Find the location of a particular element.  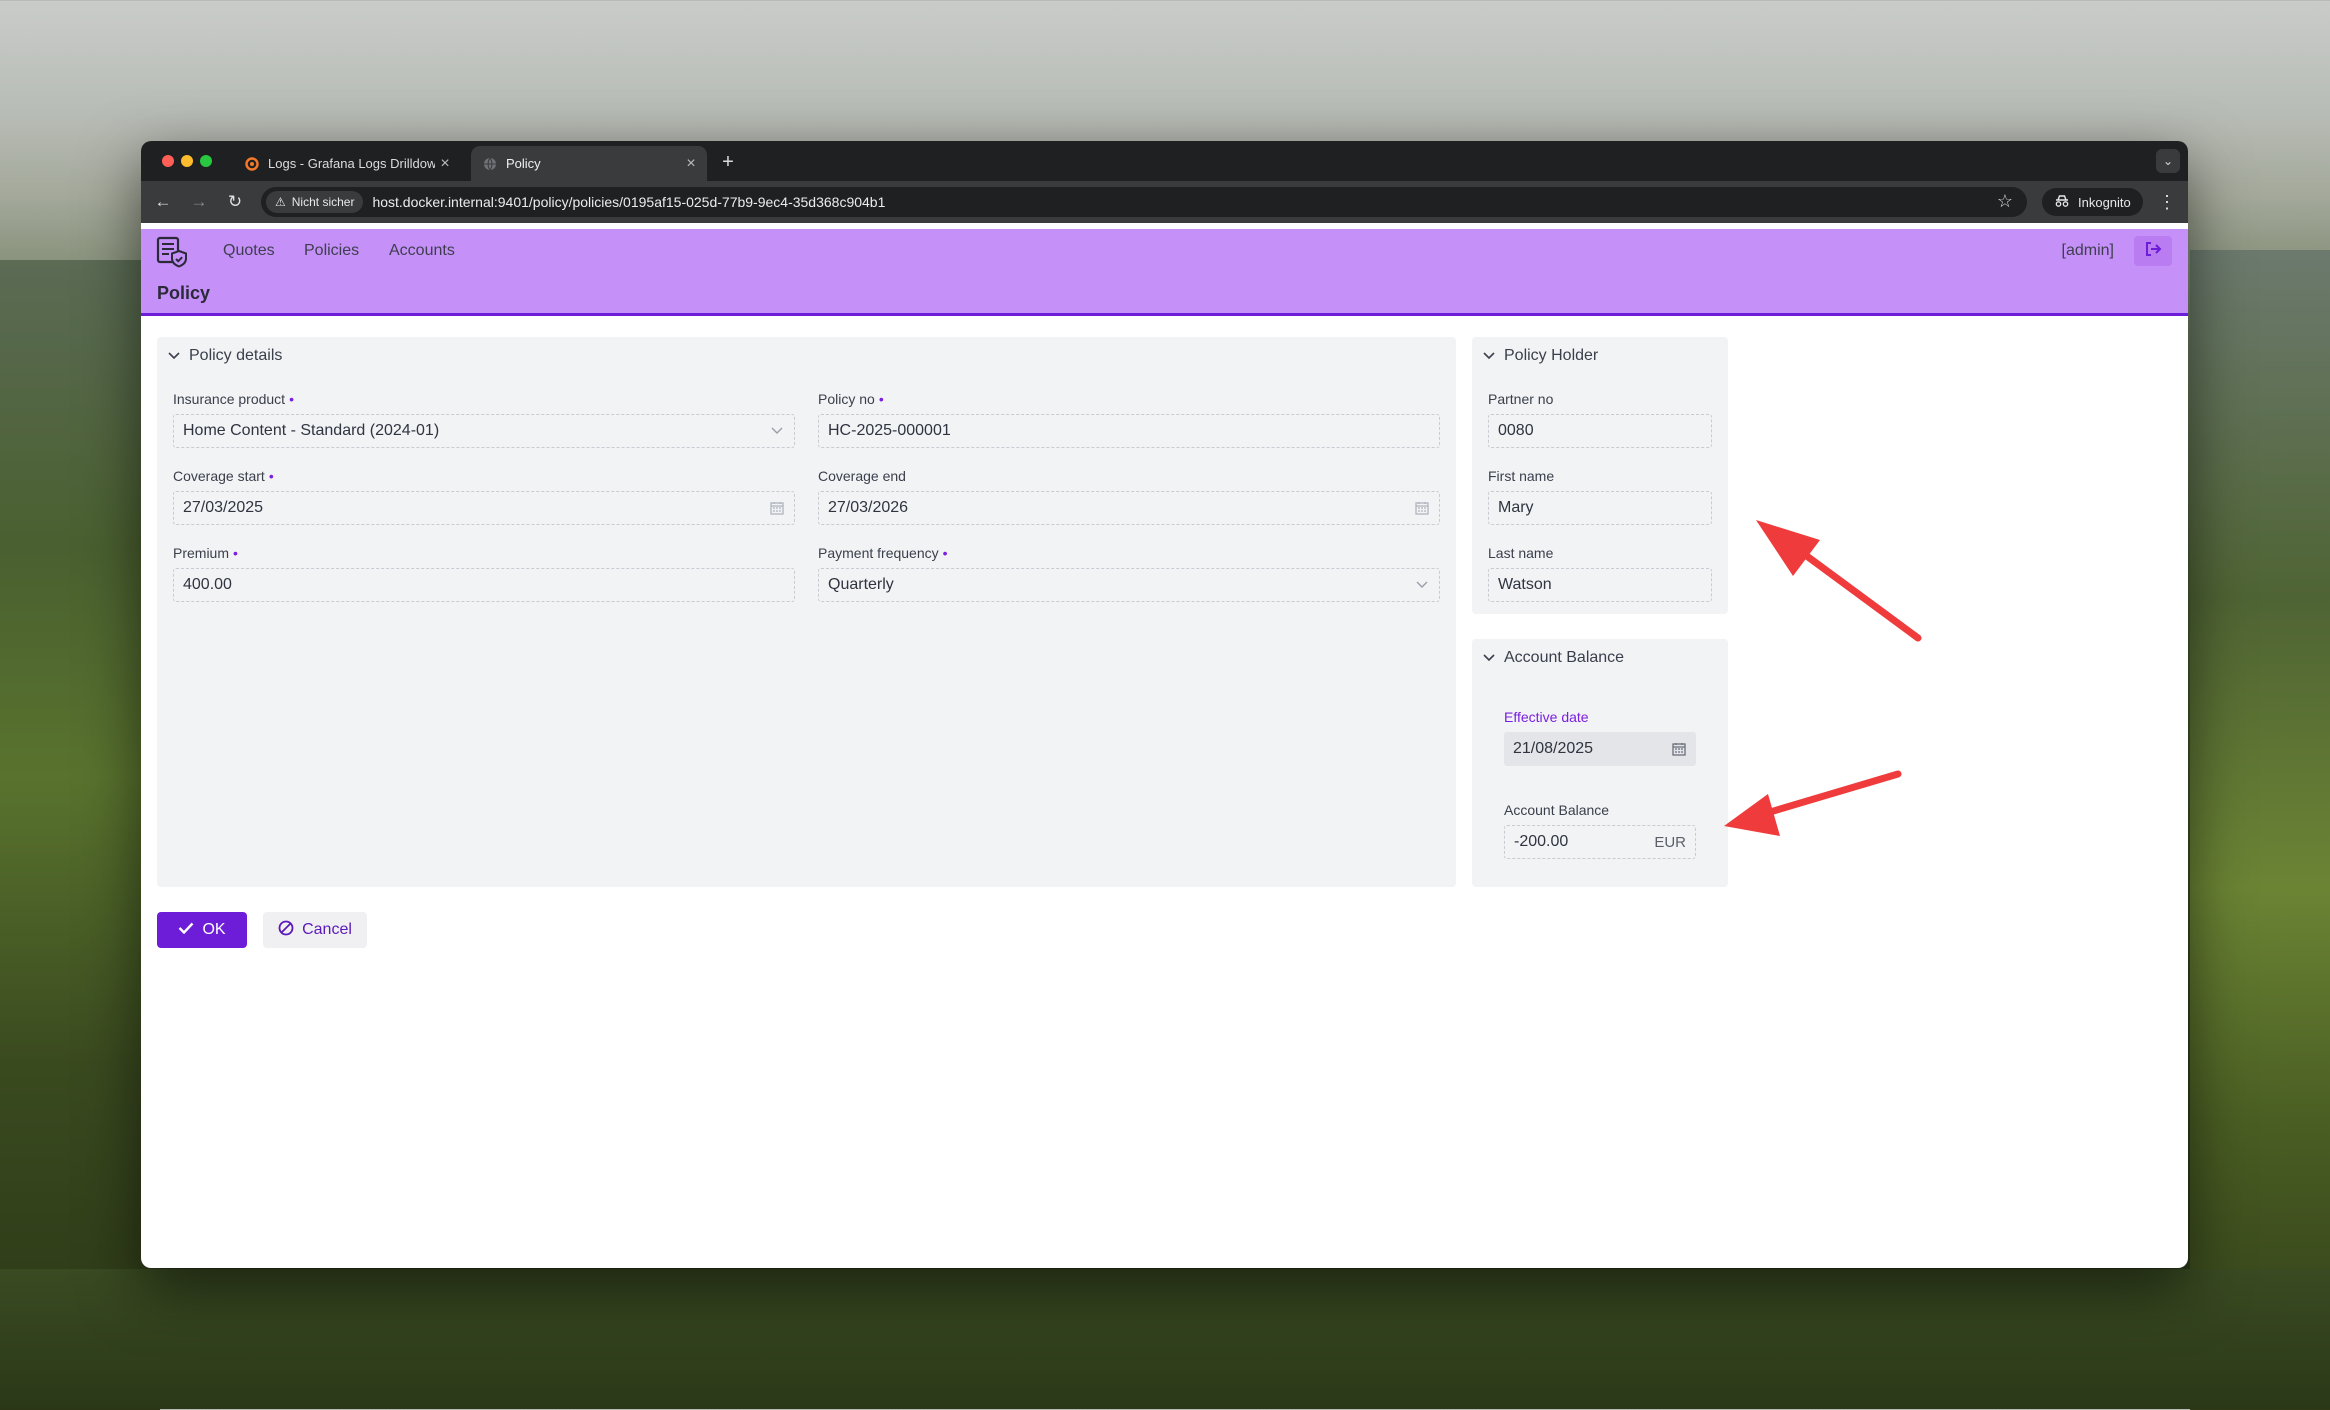

policy-holder-header: Policy Holder is located at coordinates (1540, 356).